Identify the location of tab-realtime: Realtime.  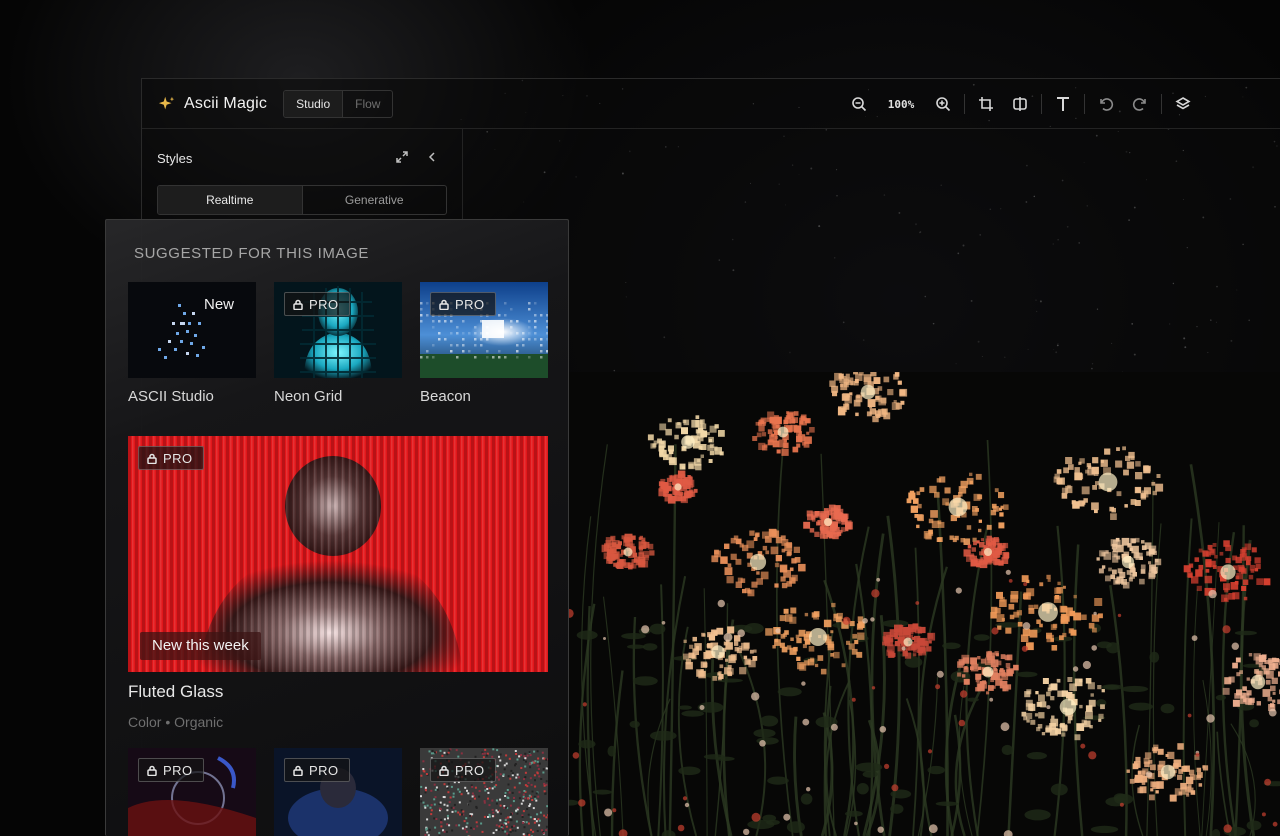
(230, 200).